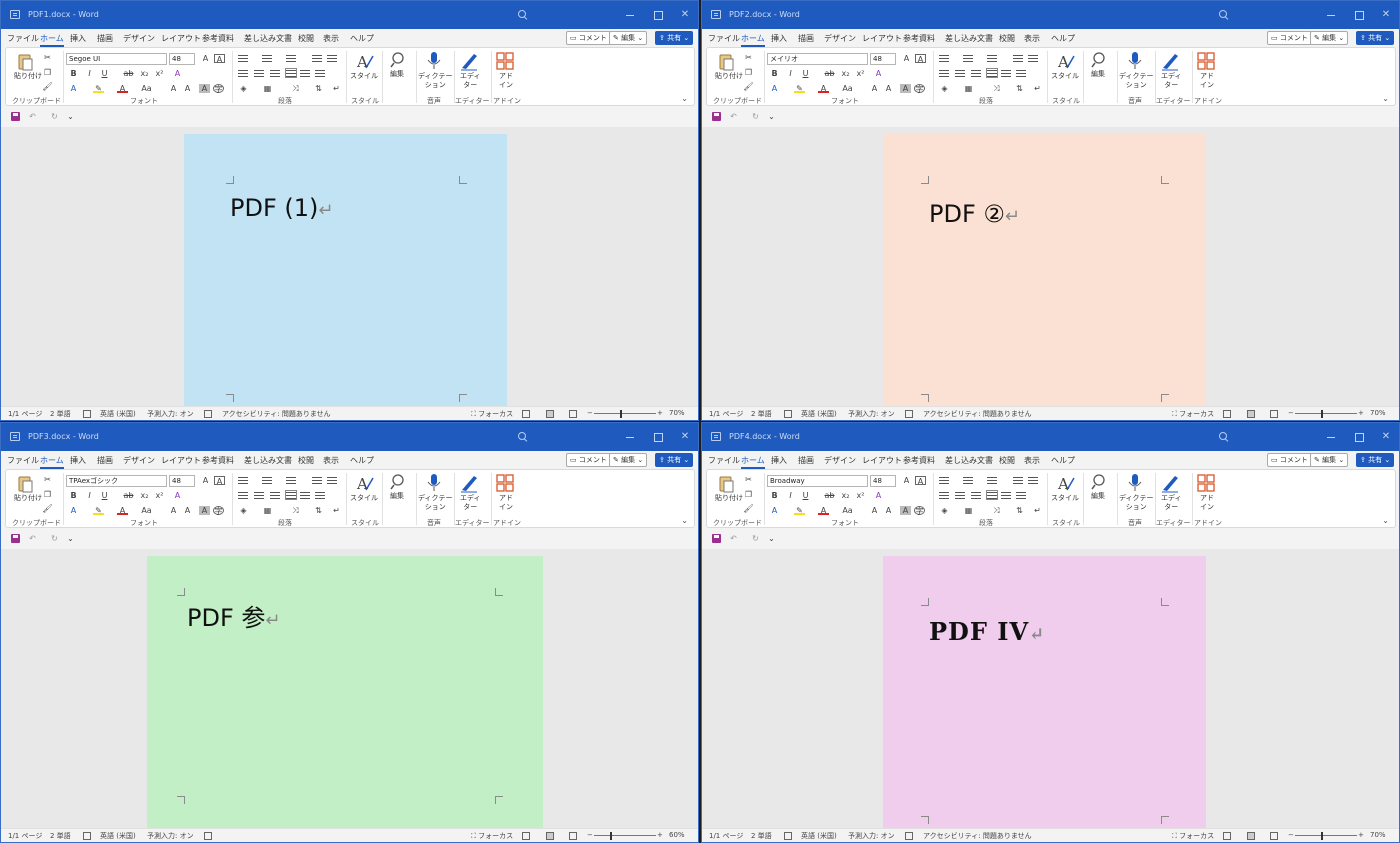 The height and width of the screenshot is (843, 1400). What do you see at coordinates (122, 510) in the screenshot?
I see `font-color-icon: A` at bounding box center [122, 510].